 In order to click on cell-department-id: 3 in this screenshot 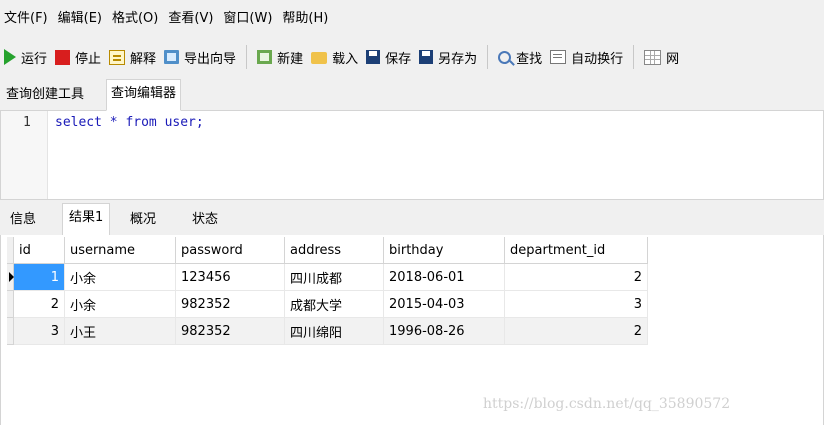, I will do `click(576, 304)`.